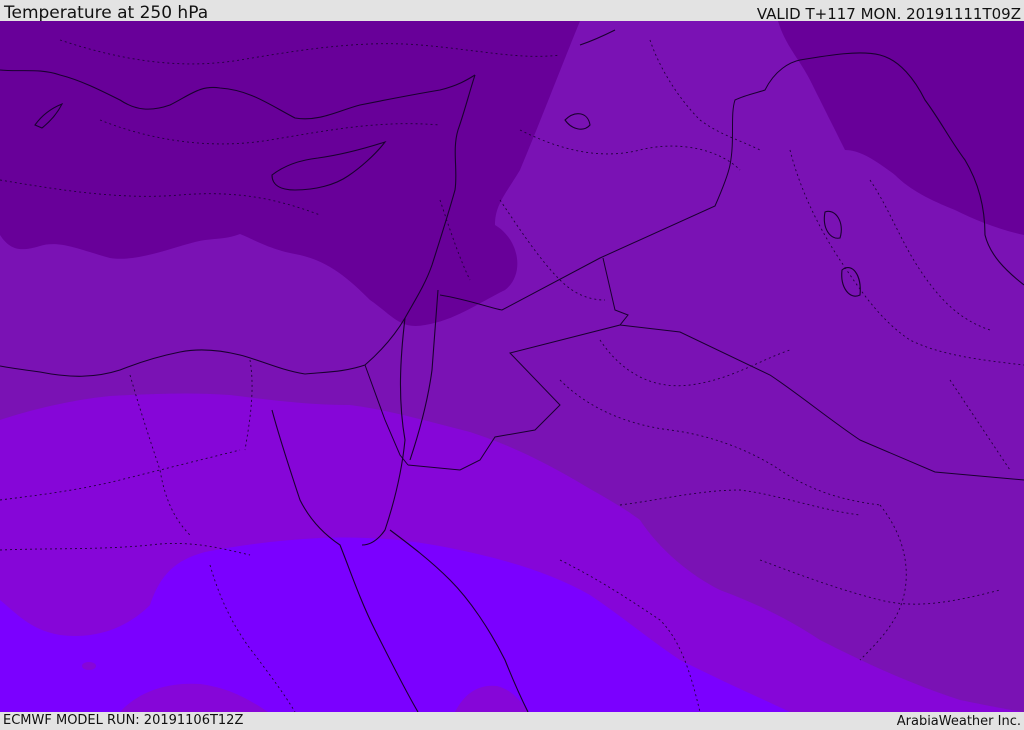 The width and height of the screenshot is (1024, 730). Describe the element at coordinates (89, 666) in the screenshot. I see `band-darker-dot` at that location.